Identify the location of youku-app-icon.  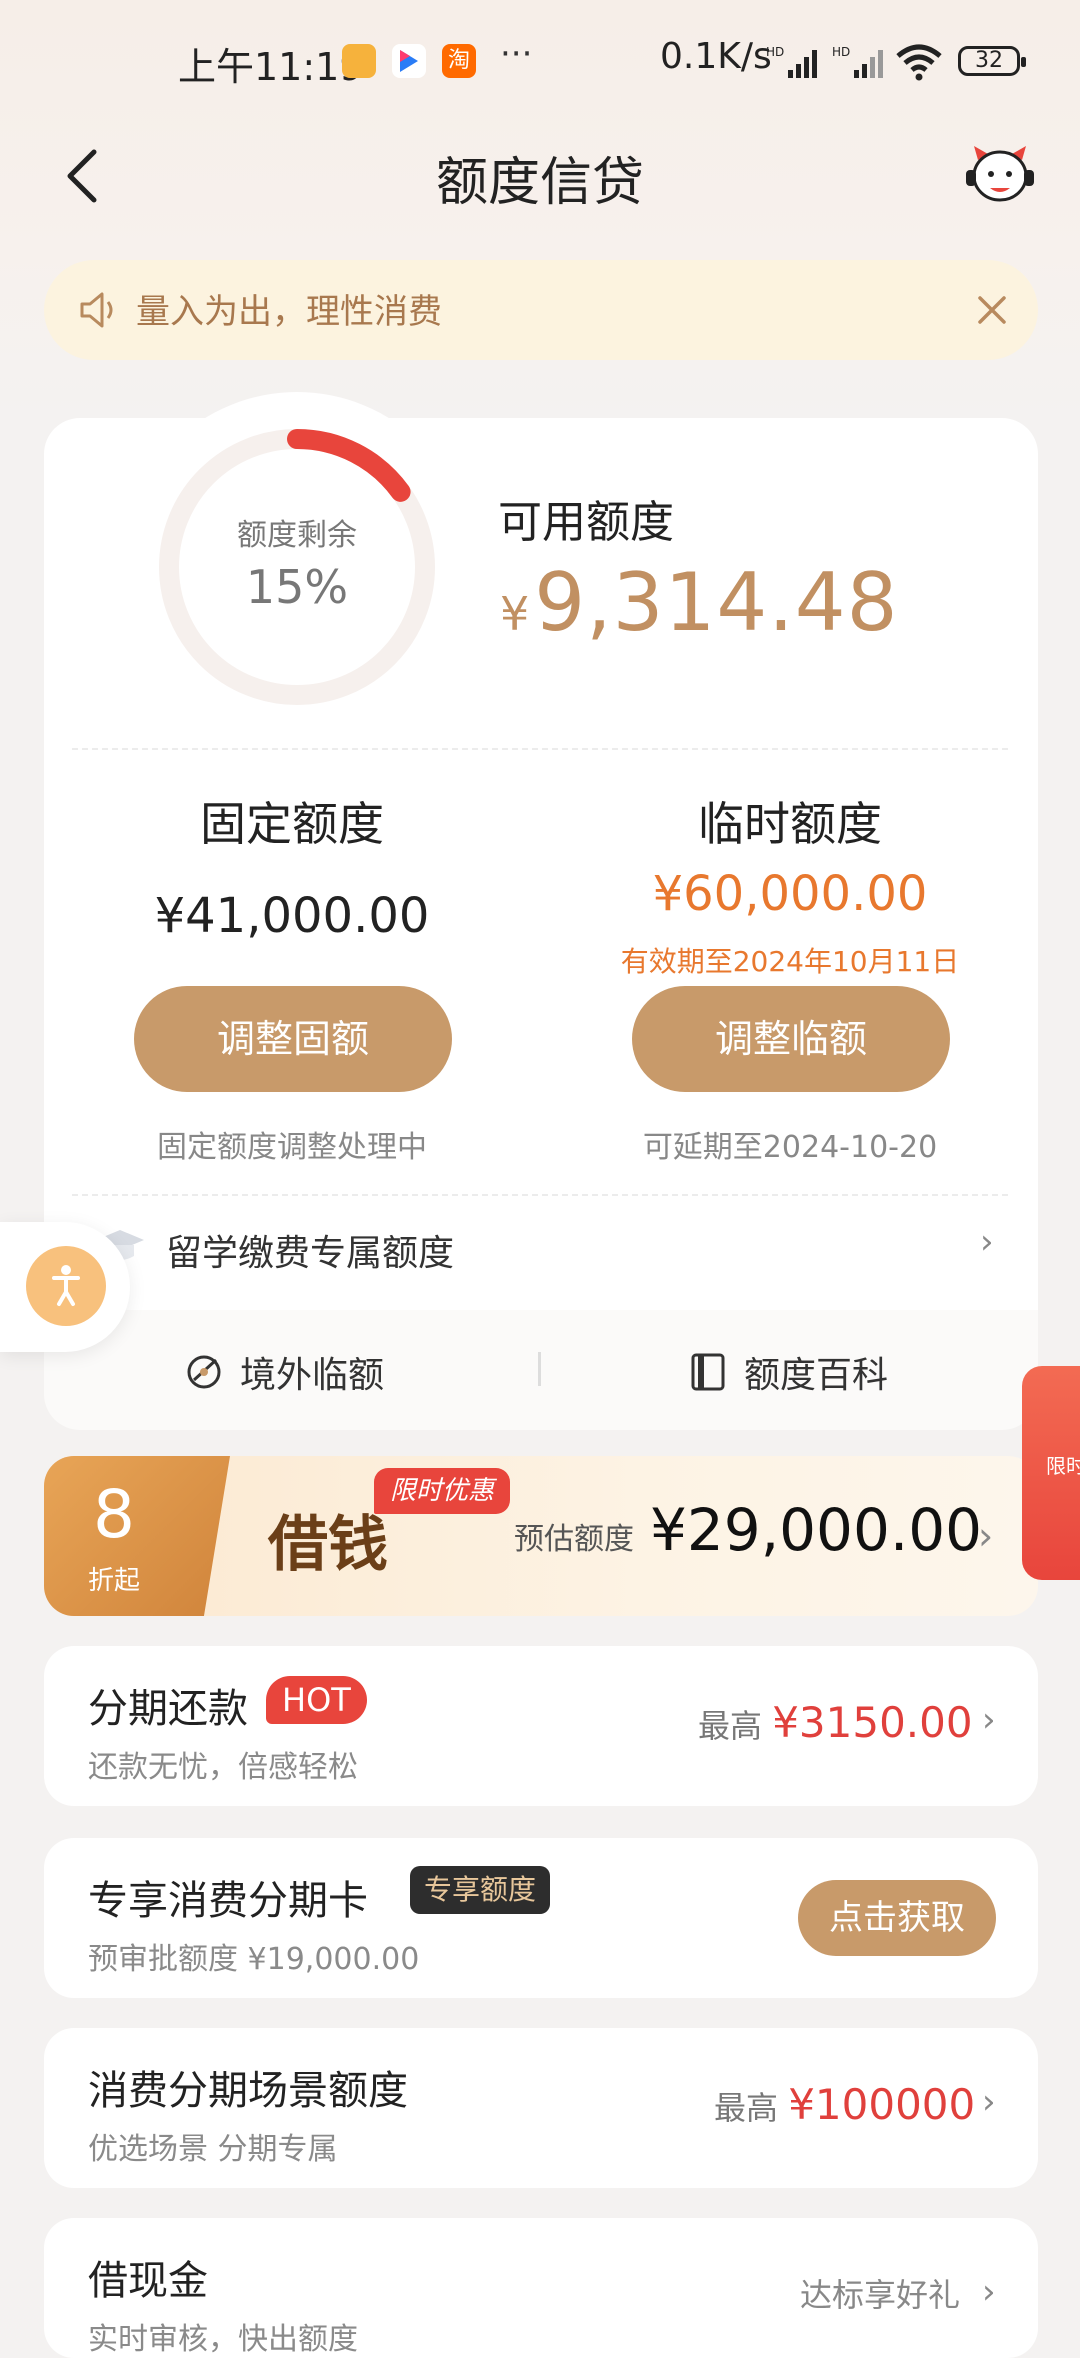
(409, 61).